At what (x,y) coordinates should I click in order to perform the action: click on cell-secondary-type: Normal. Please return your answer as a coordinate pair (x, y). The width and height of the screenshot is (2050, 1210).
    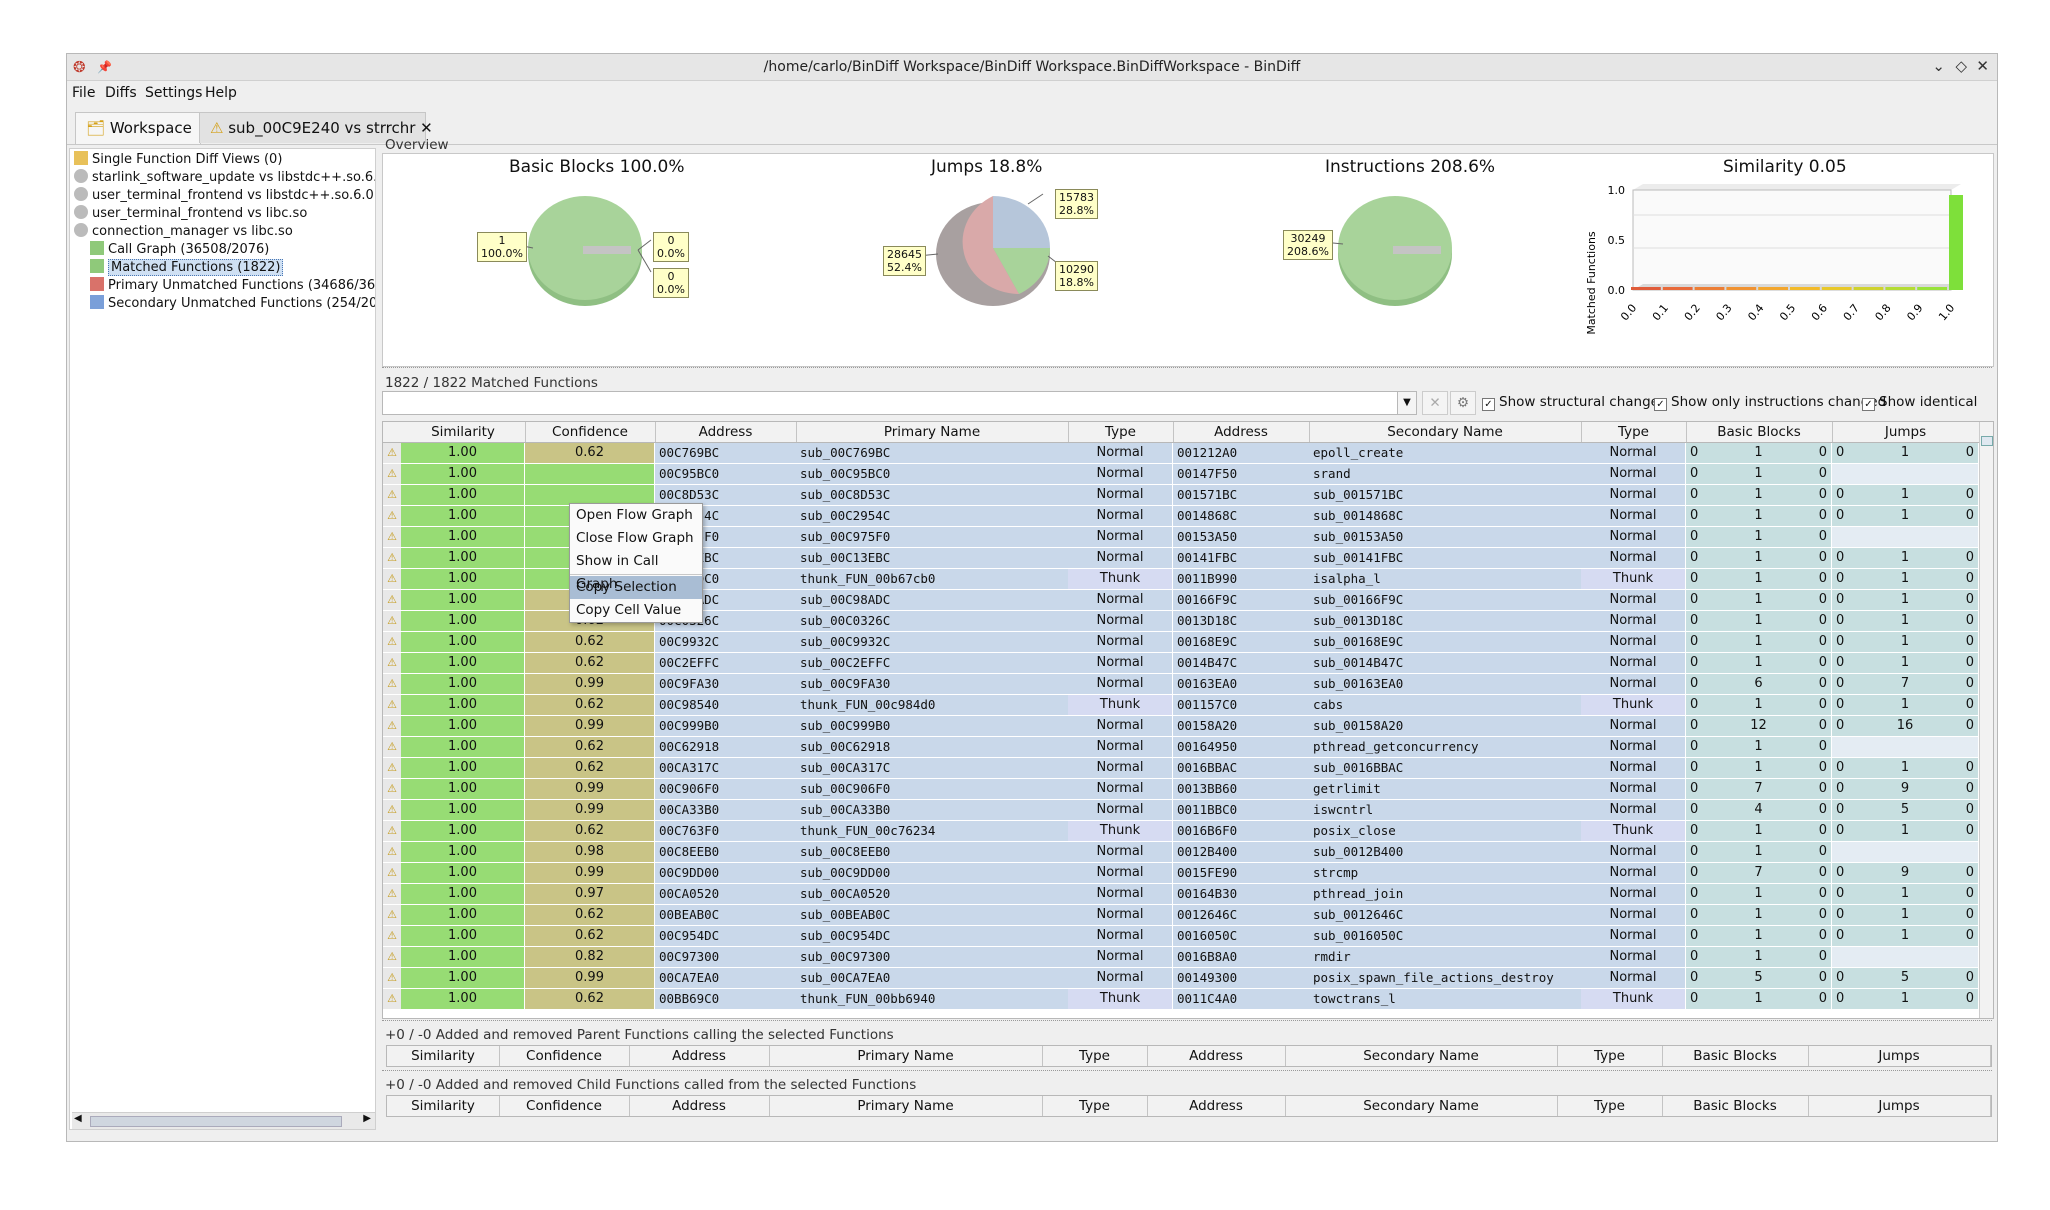
    Looking at the image, I should click on (1633, 474).